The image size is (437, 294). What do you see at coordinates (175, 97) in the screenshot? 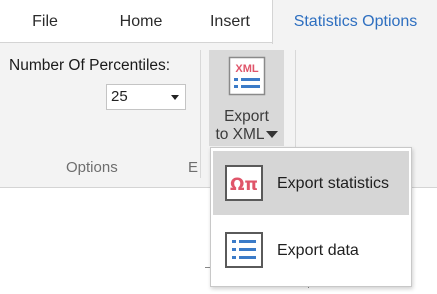
I see `caret-down-icon` at bounding box center [175, 97].